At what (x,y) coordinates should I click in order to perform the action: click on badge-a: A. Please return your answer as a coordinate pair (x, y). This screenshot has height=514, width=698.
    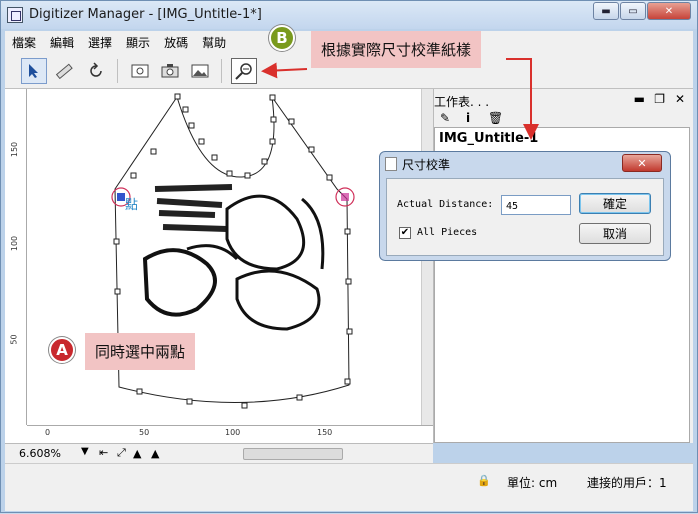
    Looking at the image, I should click on (62, 350).